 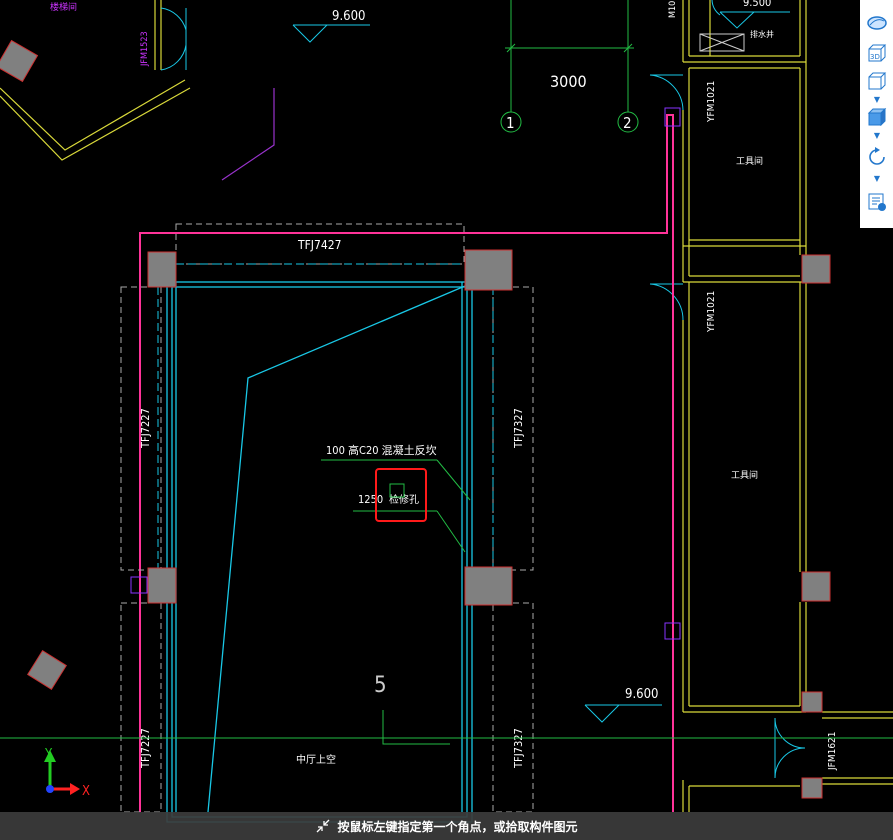 I want to click on orbit-icon, so click(x=876, y=23).